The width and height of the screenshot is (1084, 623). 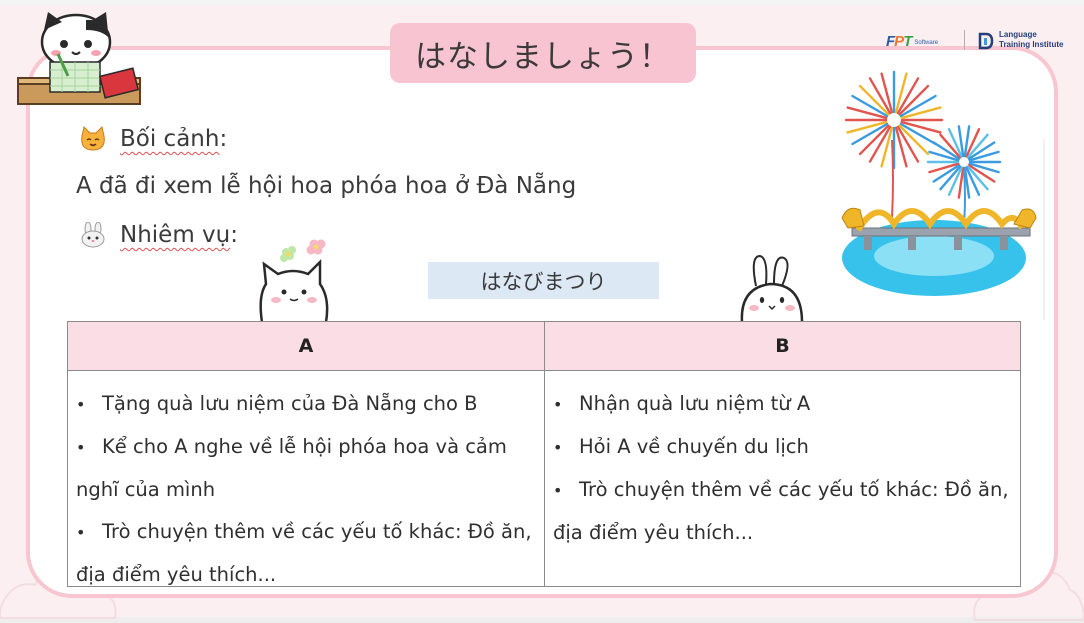 I want to click on fpt-sub-label: Software, so click(x=926, y=43).